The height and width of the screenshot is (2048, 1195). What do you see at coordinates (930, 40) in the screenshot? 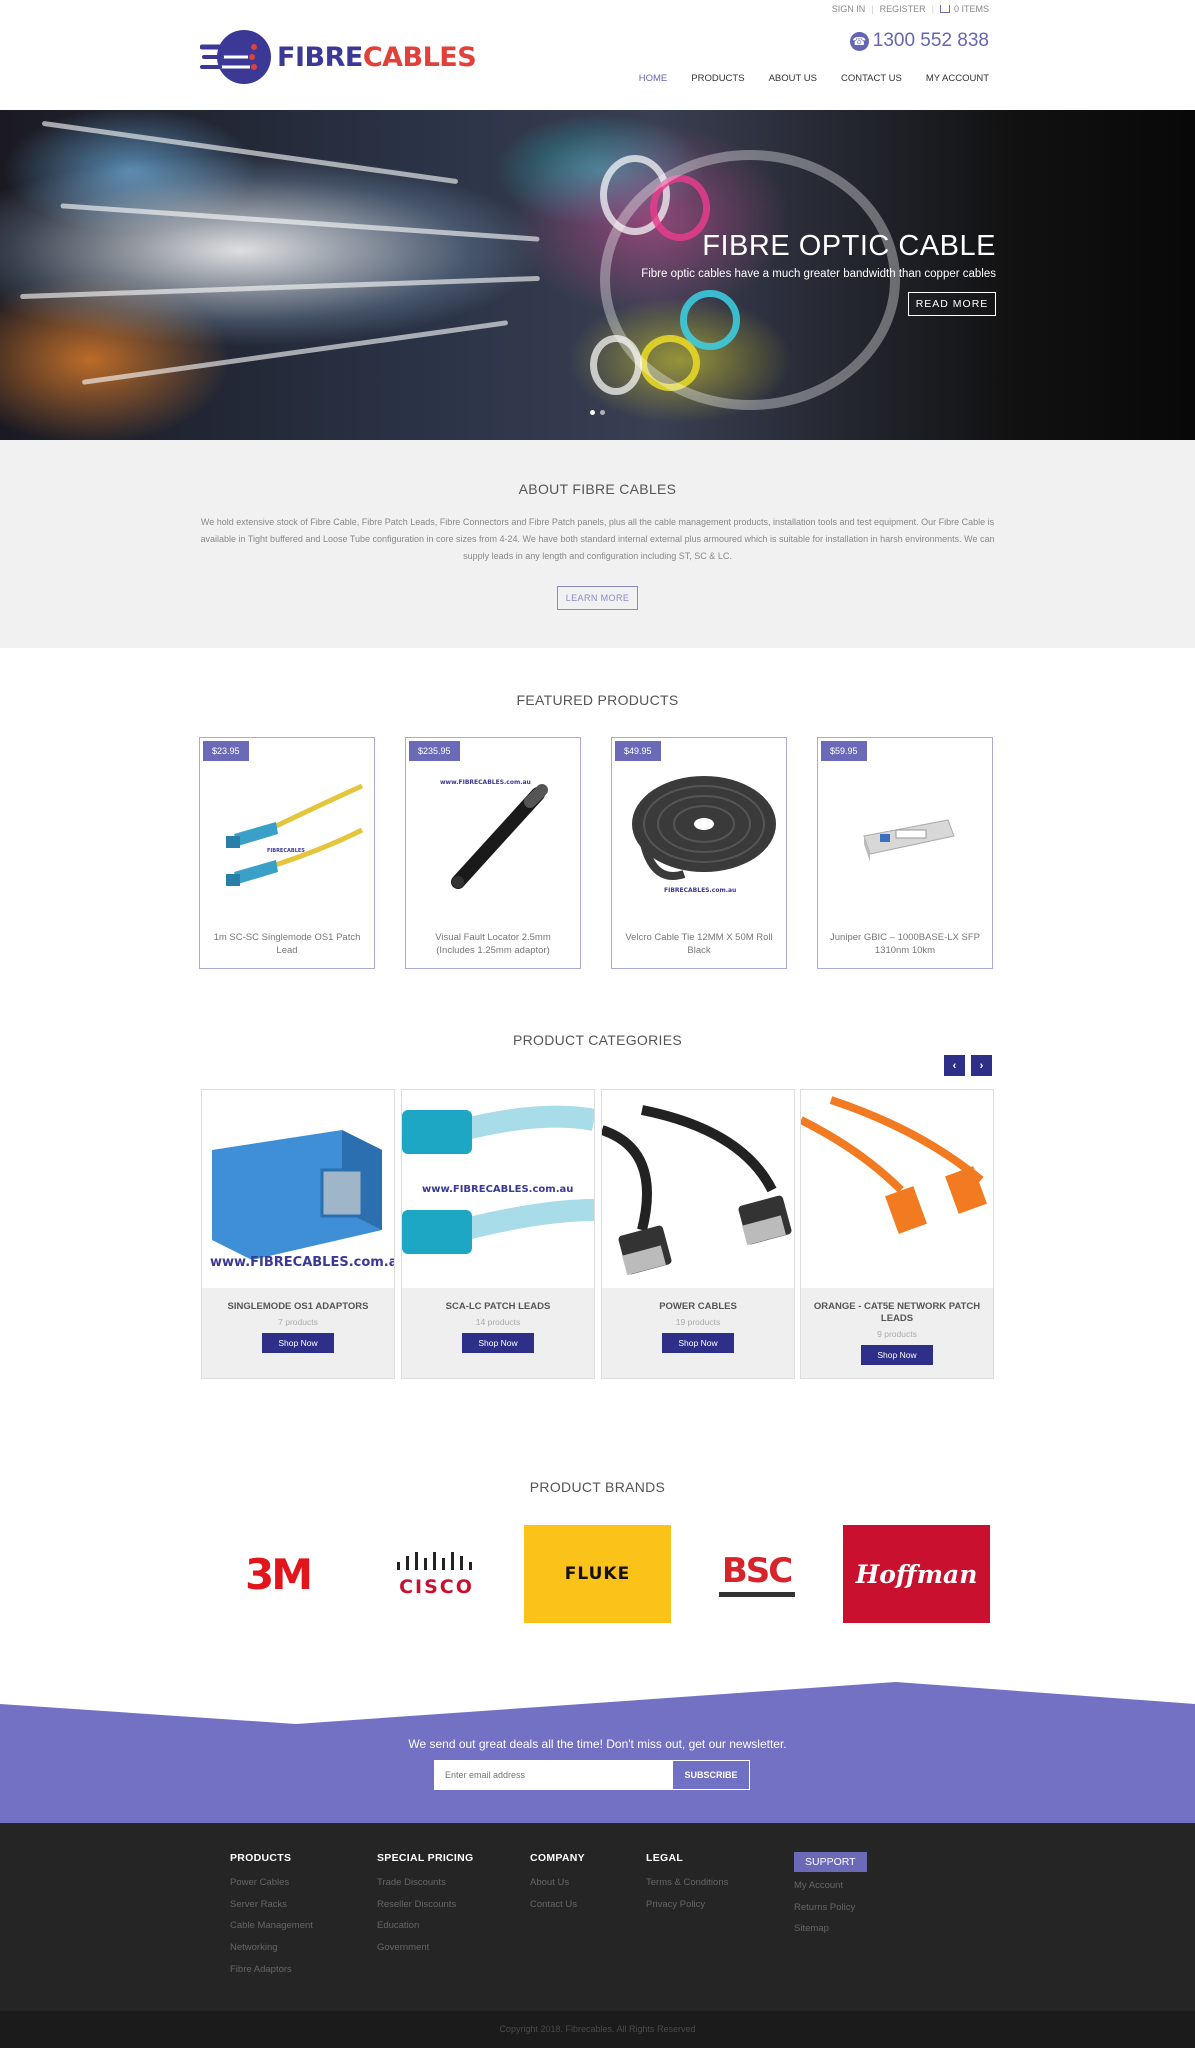
I see `phone-text: 1300 552 838` at bounding box center [930, 40].